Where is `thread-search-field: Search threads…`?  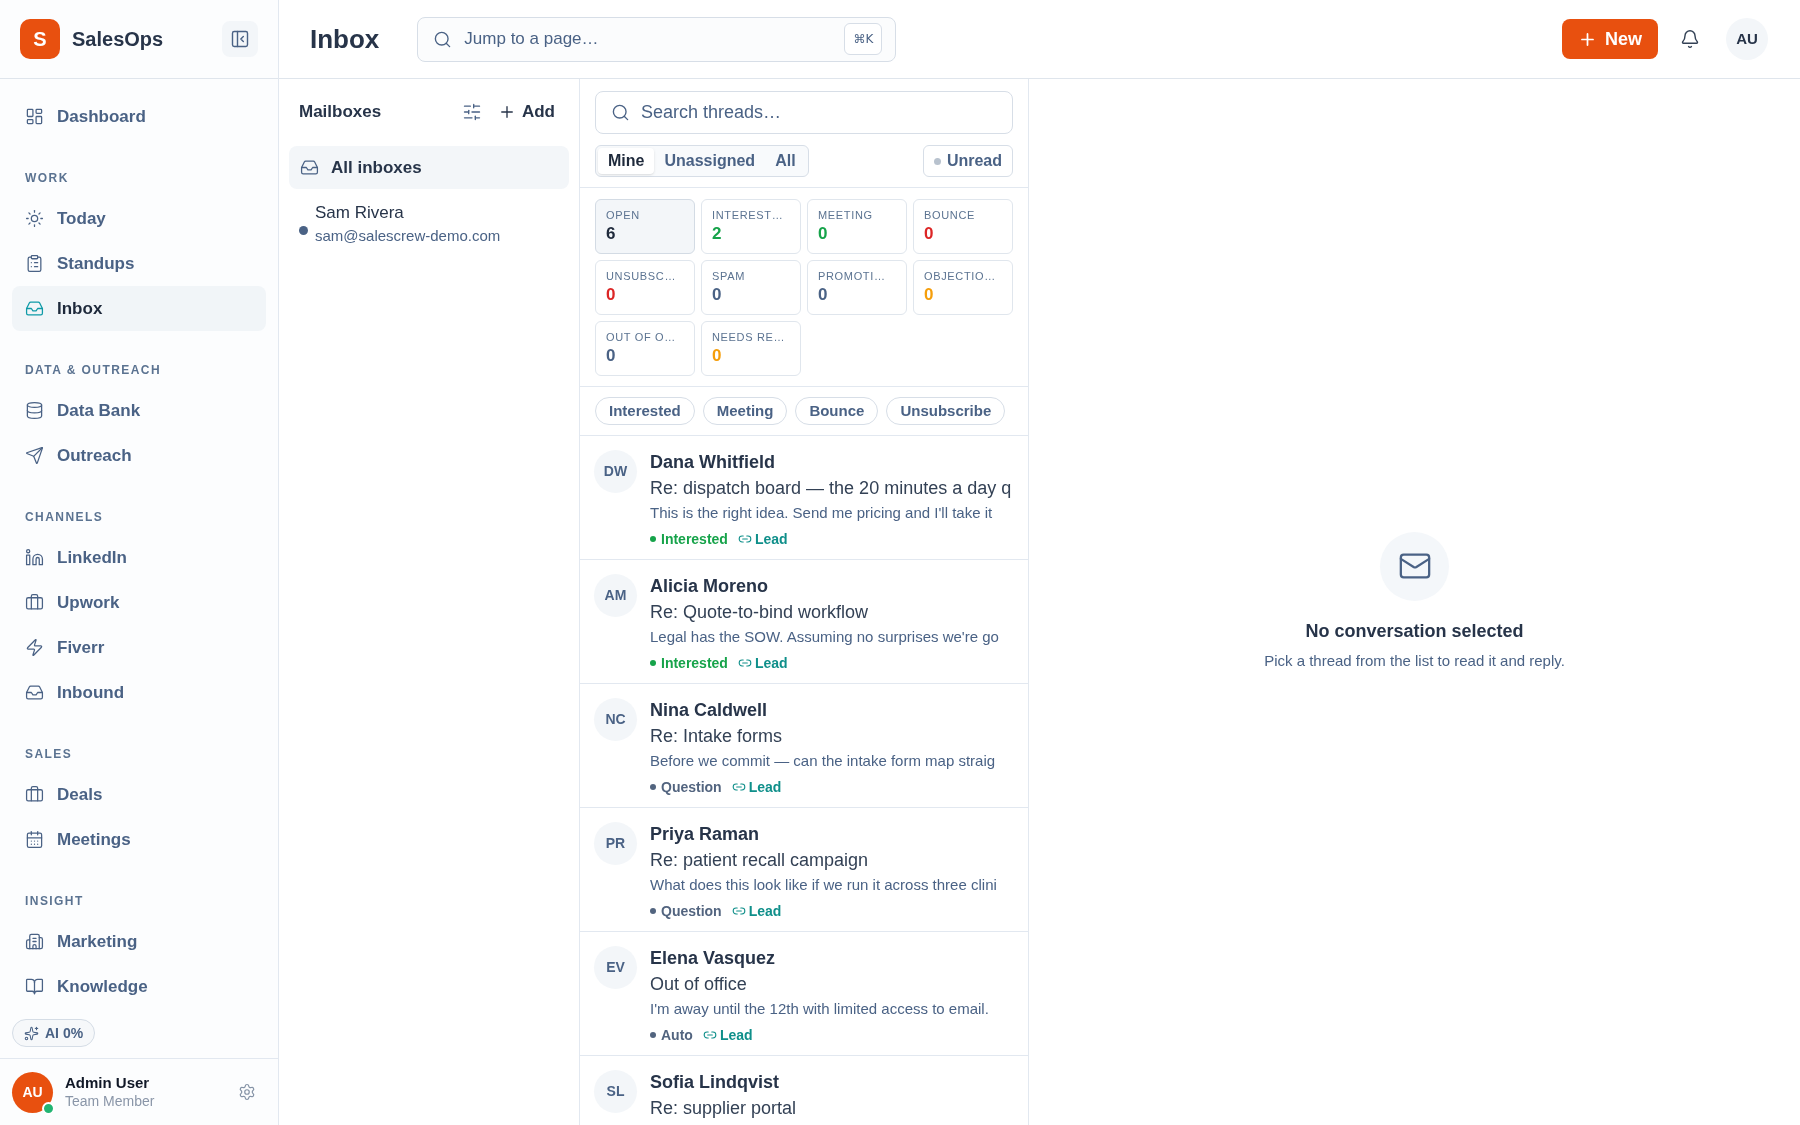 thread-search-field: Search threads… is located at coordinates (804, 112).